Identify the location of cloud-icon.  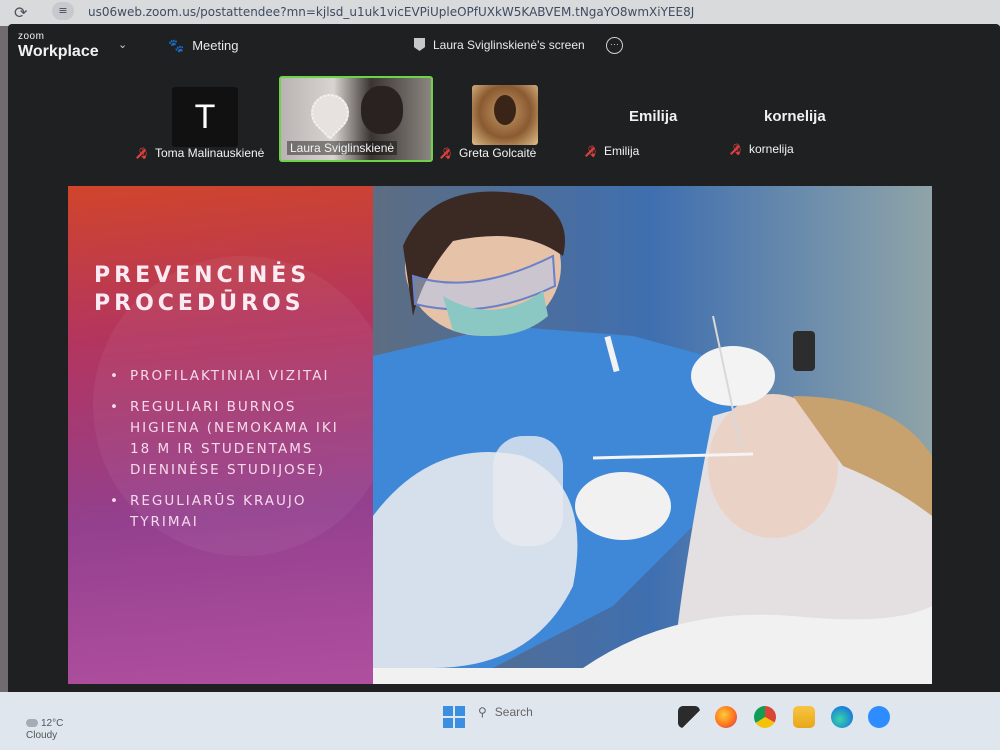
(32, 723).